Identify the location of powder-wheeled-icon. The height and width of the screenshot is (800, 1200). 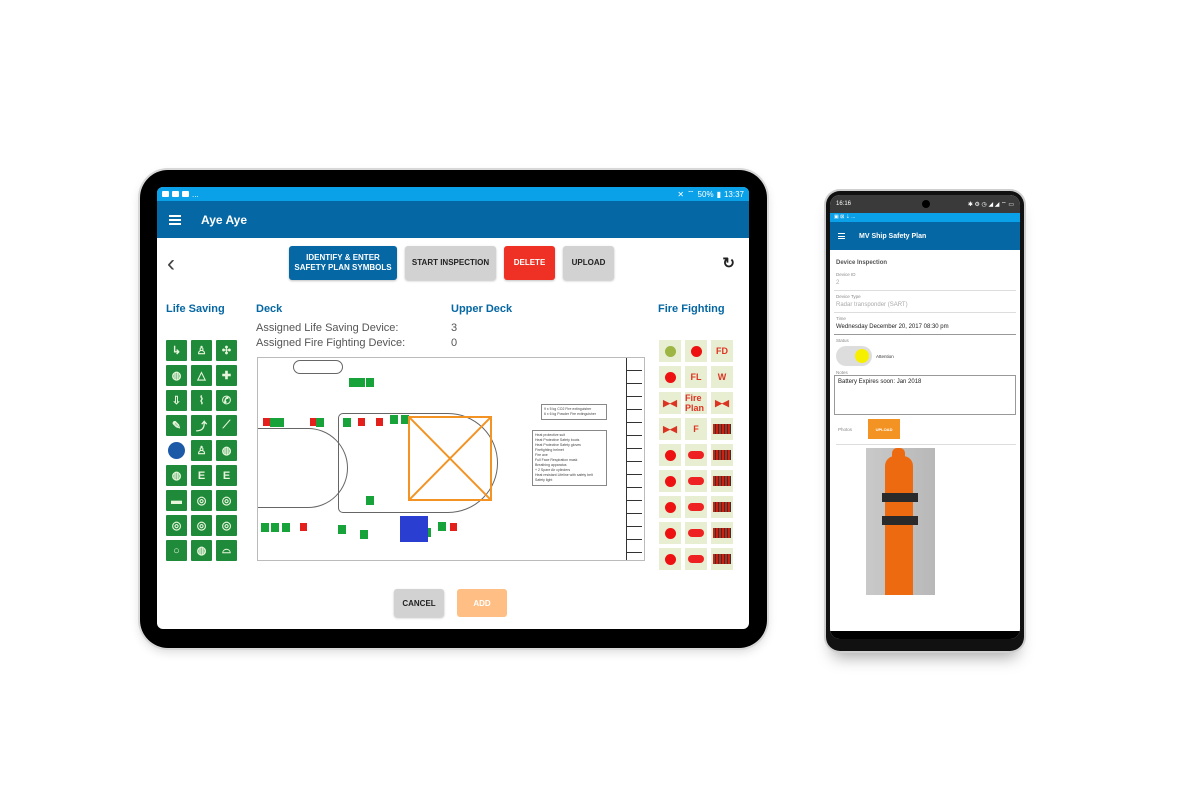
(696, 559).